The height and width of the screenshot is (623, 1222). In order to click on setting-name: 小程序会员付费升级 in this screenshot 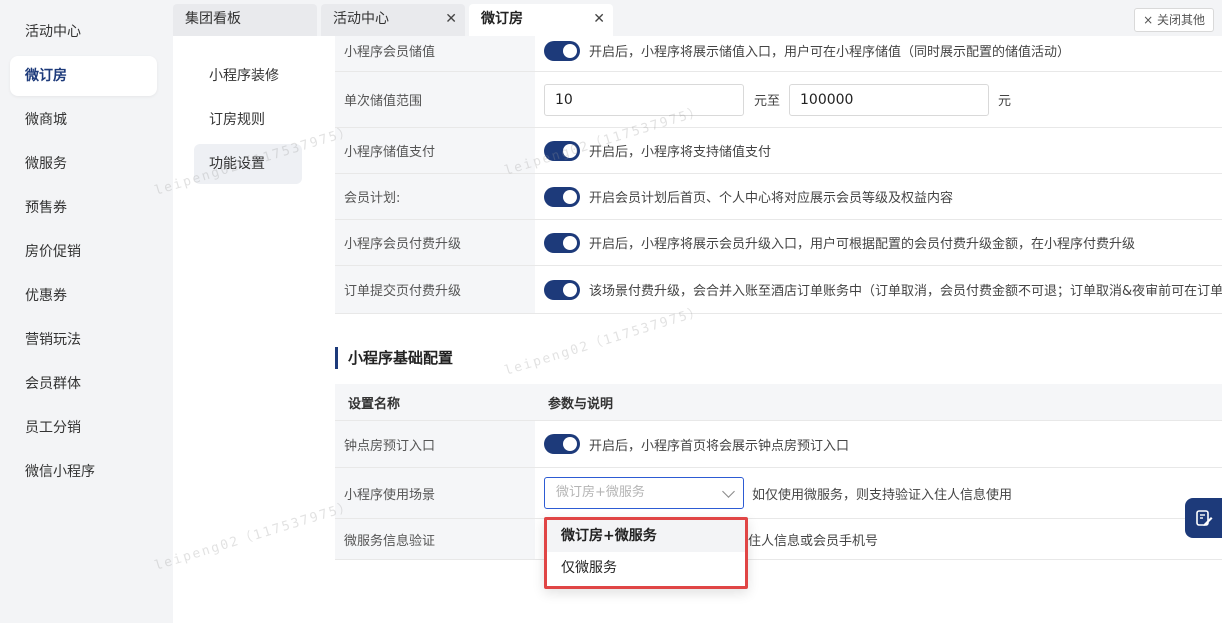, I will do `click(435, 242)`.